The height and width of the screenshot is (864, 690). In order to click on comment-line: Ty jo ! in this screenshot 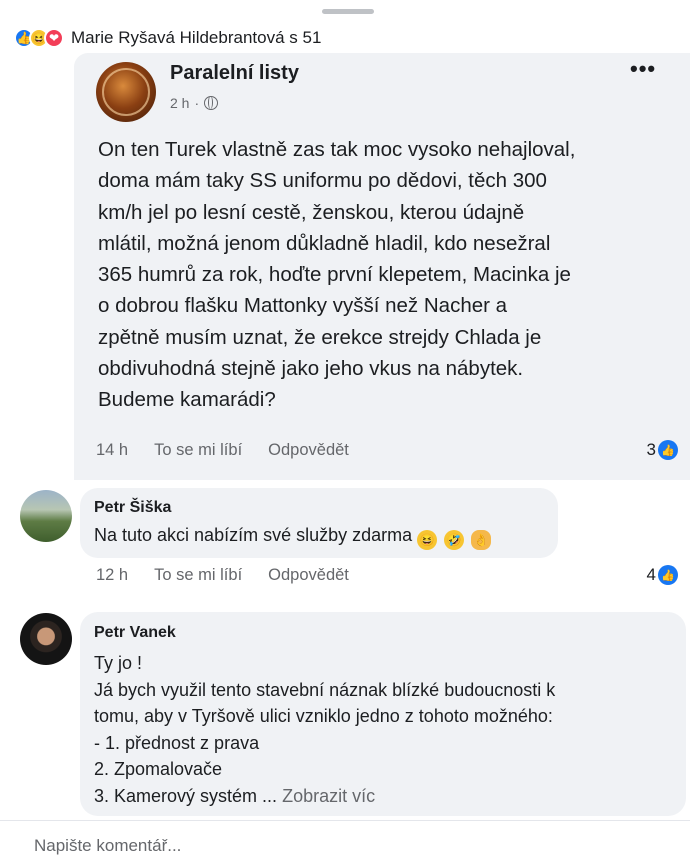, I will do `click(118, 663)`.